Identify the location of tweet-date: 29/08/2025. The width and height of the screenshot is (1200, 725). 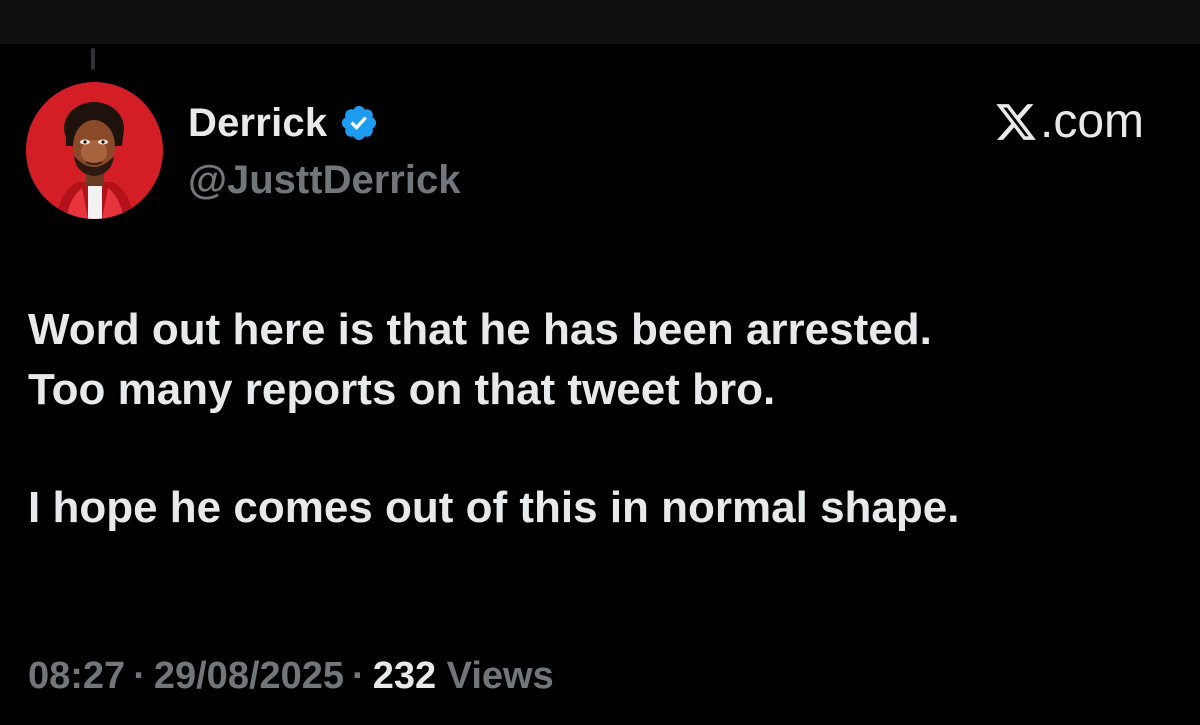
(249, 676).